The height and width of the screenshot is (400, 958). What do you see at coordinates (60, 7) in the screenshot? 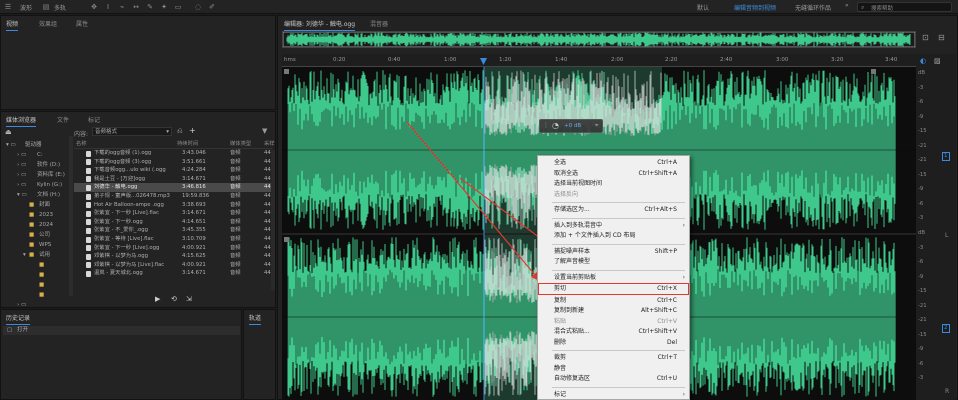
I see `multitrack-mode-tab: 多轨` at bounding box center [60, 7].